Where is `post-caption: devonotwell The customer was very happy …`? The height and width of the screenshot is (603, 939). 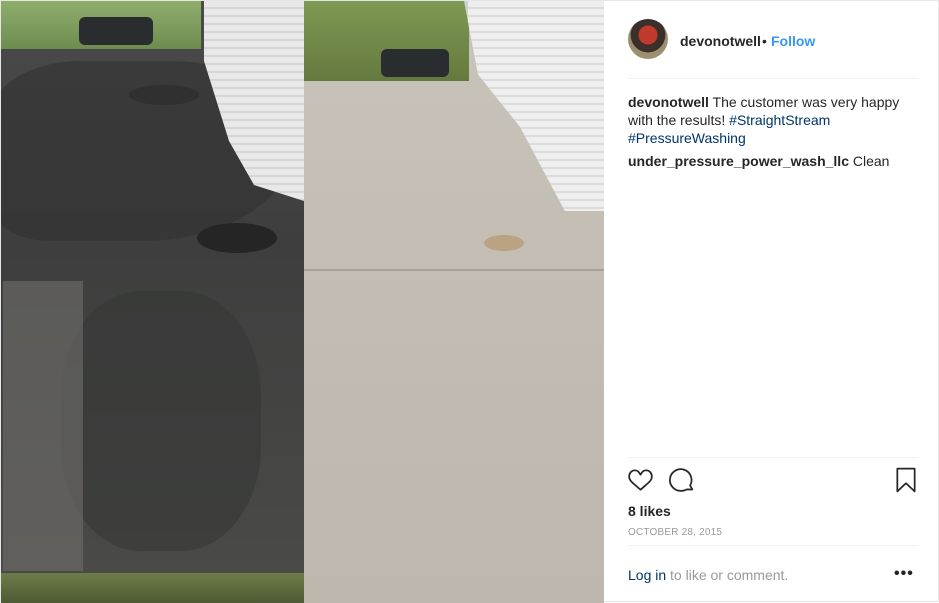
post-caption: devonotwell The customer was very happy … is located at coordinates (773, 120).